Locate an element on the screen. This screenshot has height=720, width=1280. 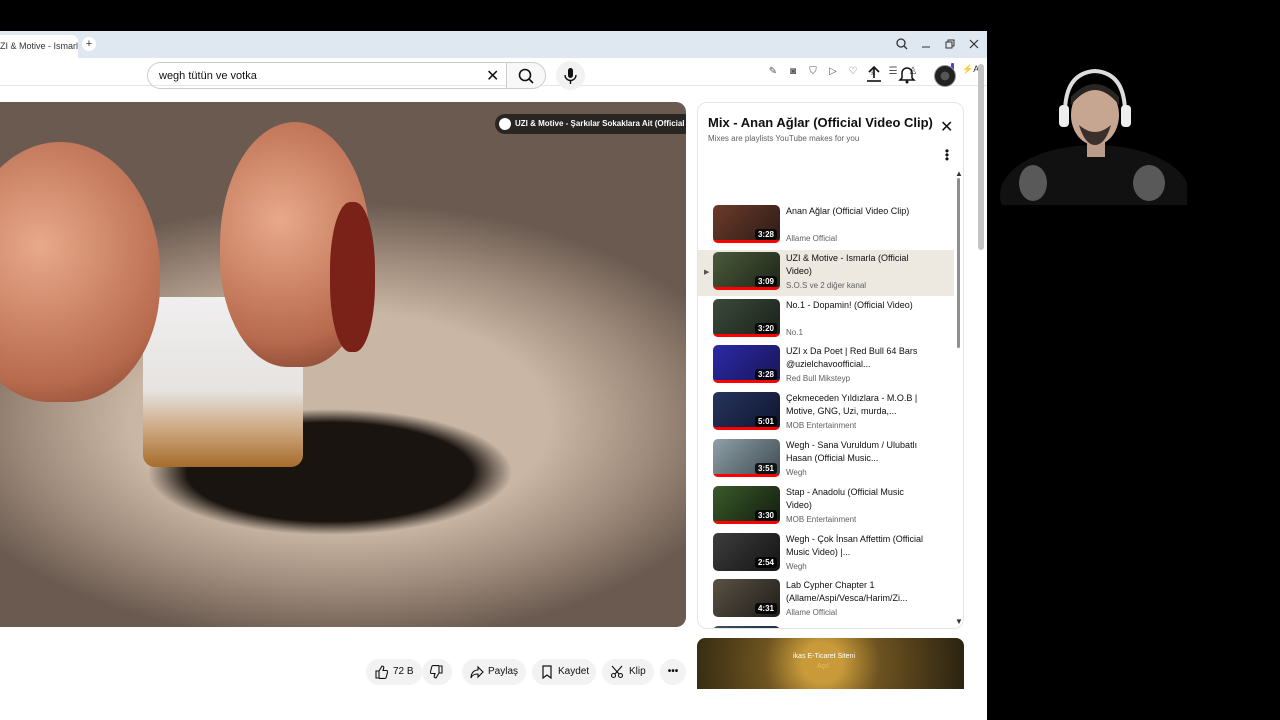
save-button: Kaydet is located at coordinates (564, 672).